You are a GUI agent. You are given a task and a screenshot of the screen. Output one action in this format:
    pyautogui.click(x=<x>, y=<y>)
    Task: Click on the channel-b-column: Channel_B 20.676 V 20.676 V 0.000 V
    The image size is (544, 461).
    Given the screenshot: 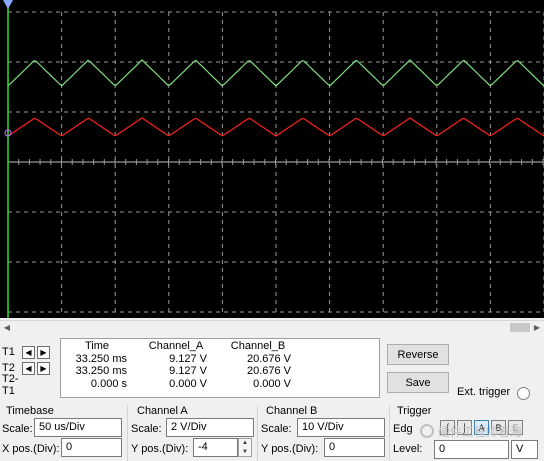 What is the action you would take?
    pyautogui.click(x=258, y=365)
    